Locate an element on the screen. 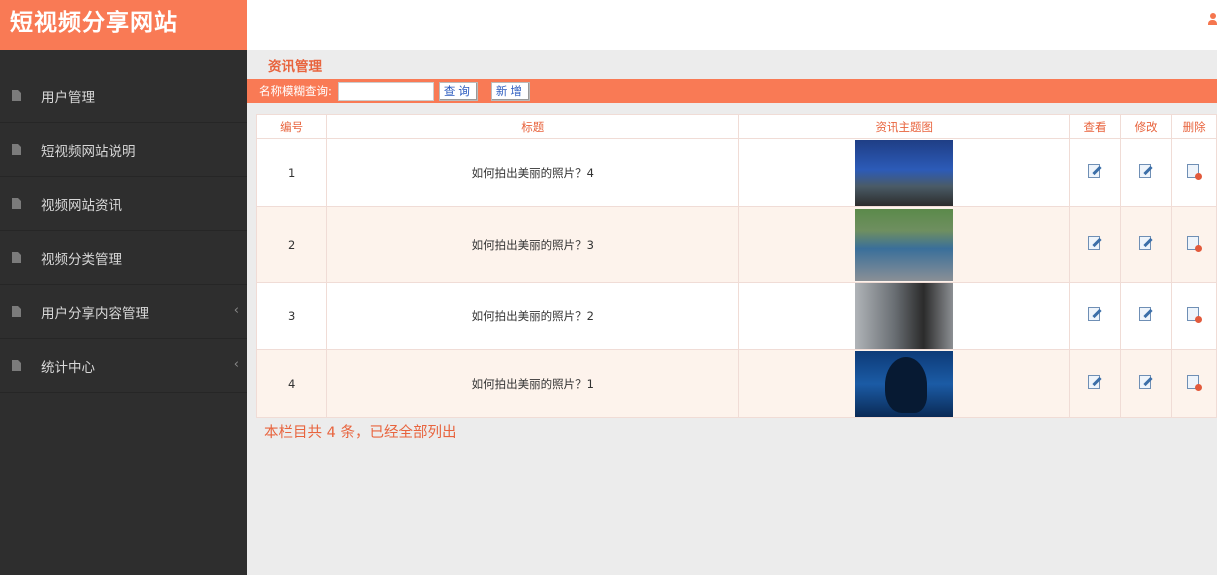 The width and height of the screenshot is (1217, 575). sidebar-item-site-news: 视频网站资讯 is located at coordinates (123, 204).